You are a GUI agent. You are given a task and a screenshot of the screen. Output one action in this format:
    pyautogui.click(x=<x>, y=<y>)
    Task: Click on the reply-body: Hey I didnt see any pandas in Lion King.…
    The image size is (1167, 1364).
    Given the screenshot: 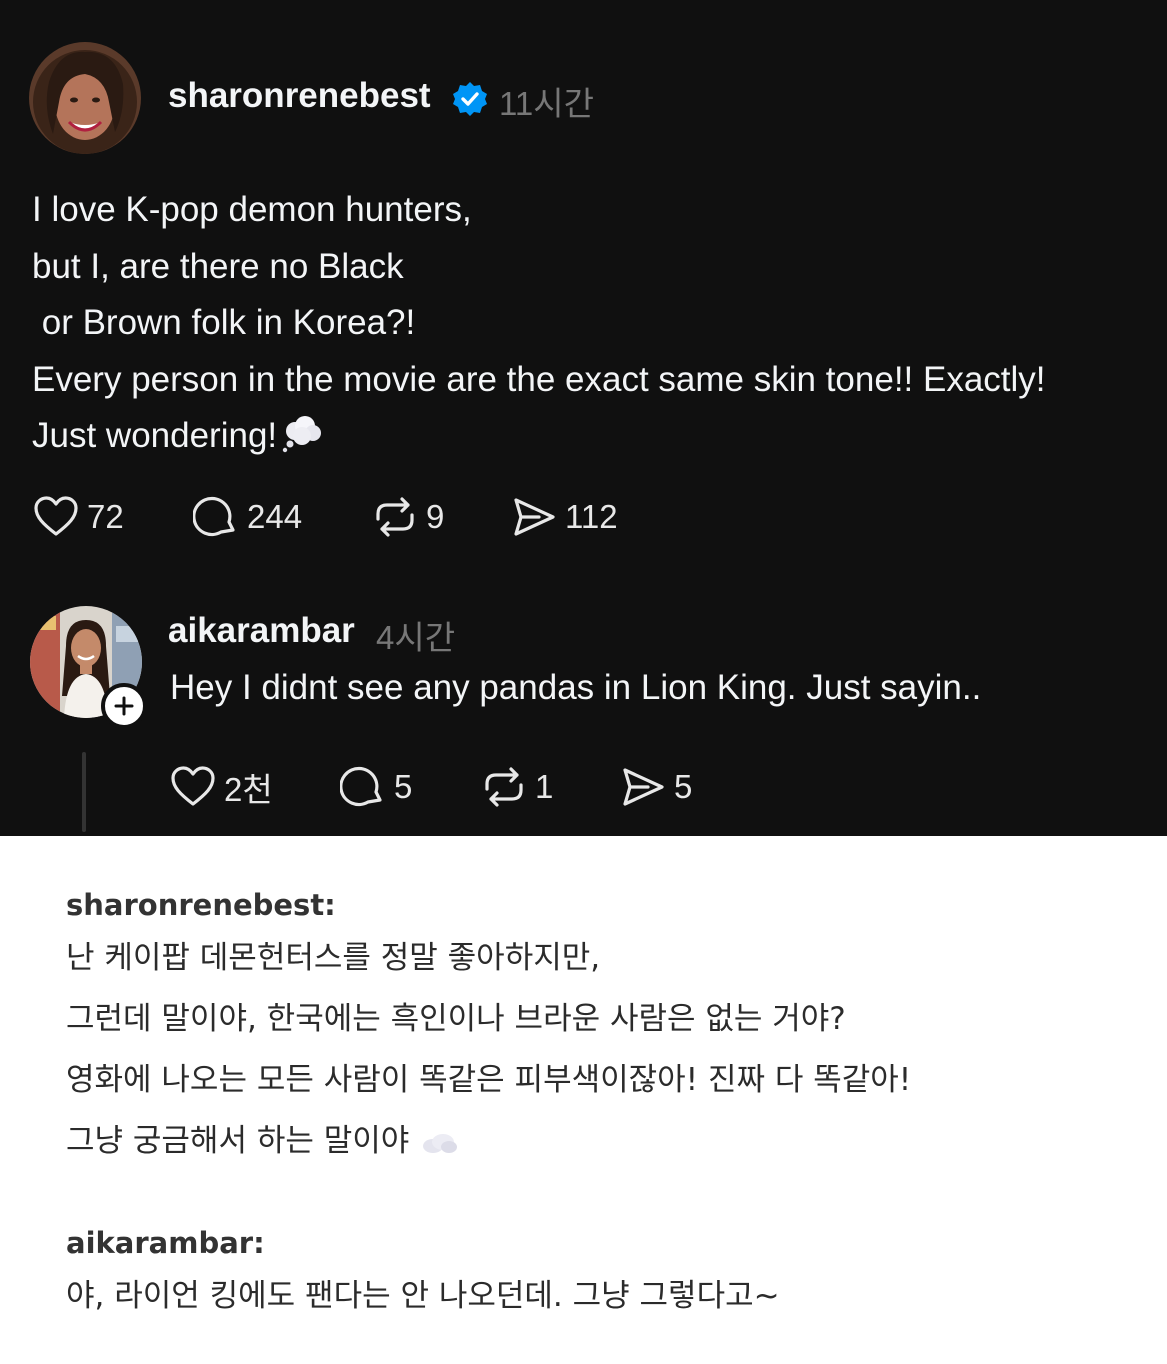 What is the action you would take?
    pyautogui.click(x=576, y=687)
    